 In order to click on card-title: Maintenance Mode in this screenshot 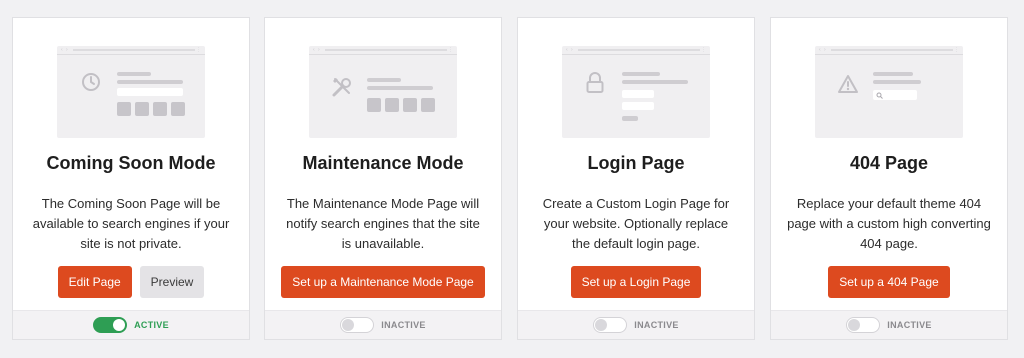, I will do `click(383, 163)`.